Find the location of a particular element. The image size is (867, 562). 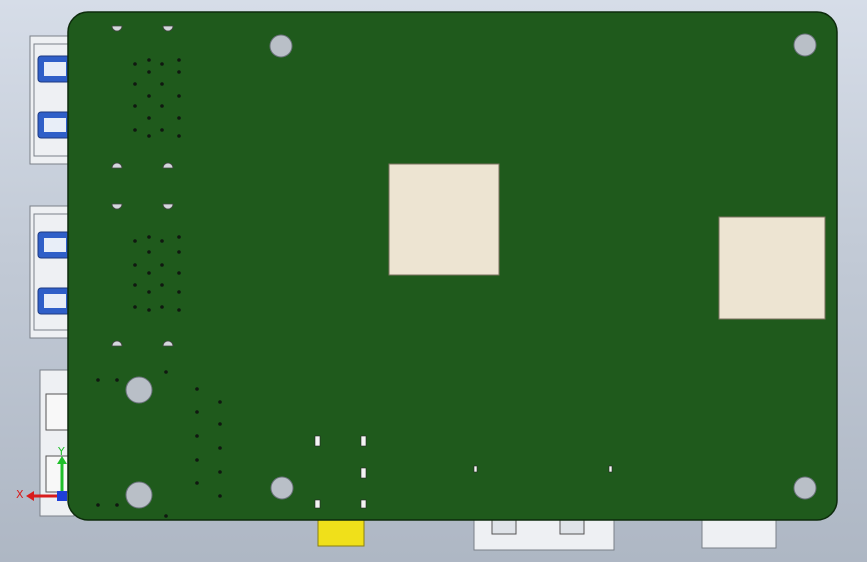

mounting-hole-top-left is located at coordinates (281, 46).